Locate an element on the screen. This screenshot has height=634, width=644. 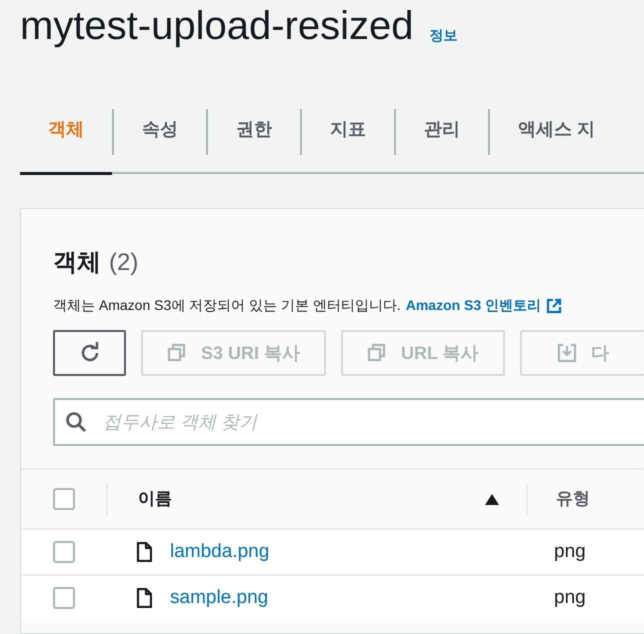
download-icon is located at coordinates (566, 353).